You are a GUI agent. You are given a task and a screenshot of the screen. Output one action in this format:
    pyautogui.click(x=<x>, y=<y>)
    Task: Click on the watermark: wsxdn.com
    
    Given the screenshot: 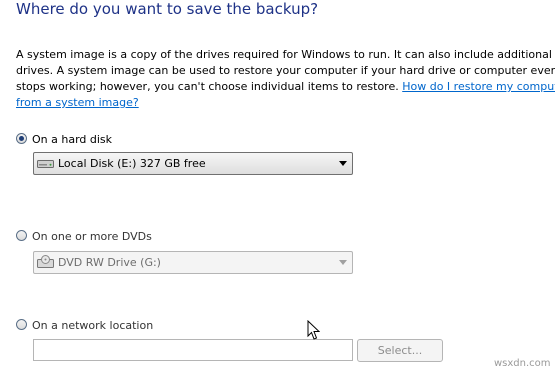 What is the action you would take?
    pyautogui.click(x=522, y=363)
    